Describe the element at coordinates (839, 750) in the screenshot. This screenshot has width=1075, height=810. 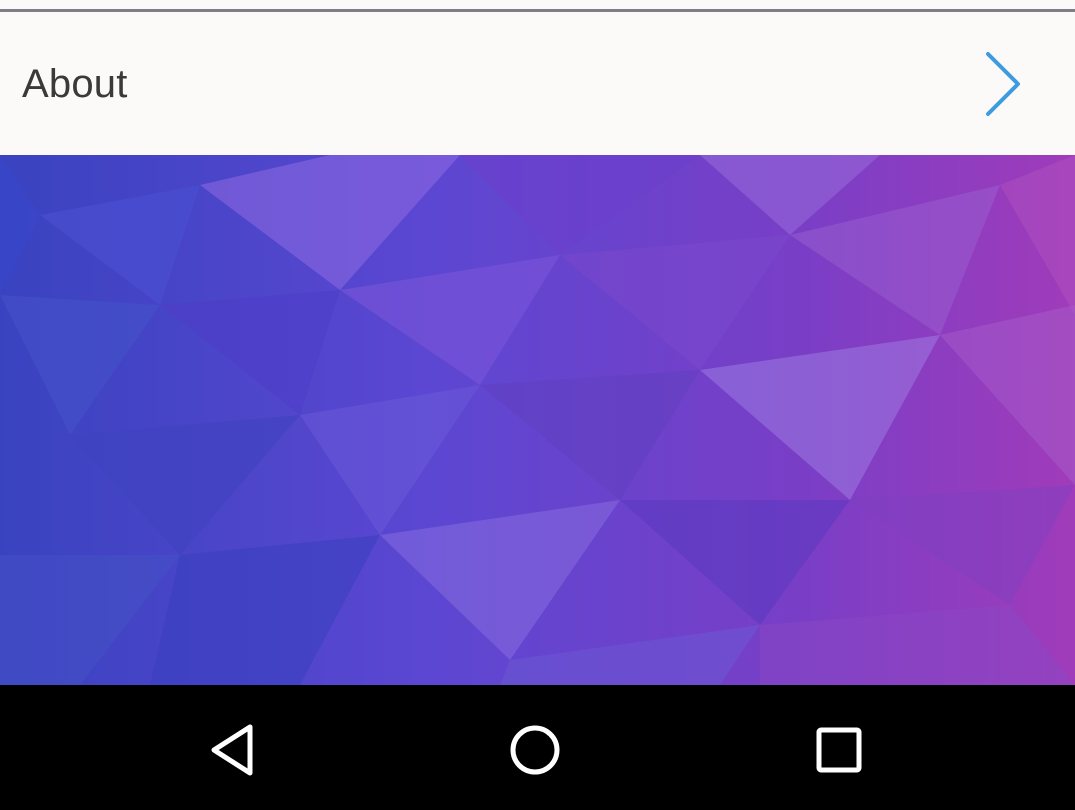
I see `recents-square-icon` at that location.